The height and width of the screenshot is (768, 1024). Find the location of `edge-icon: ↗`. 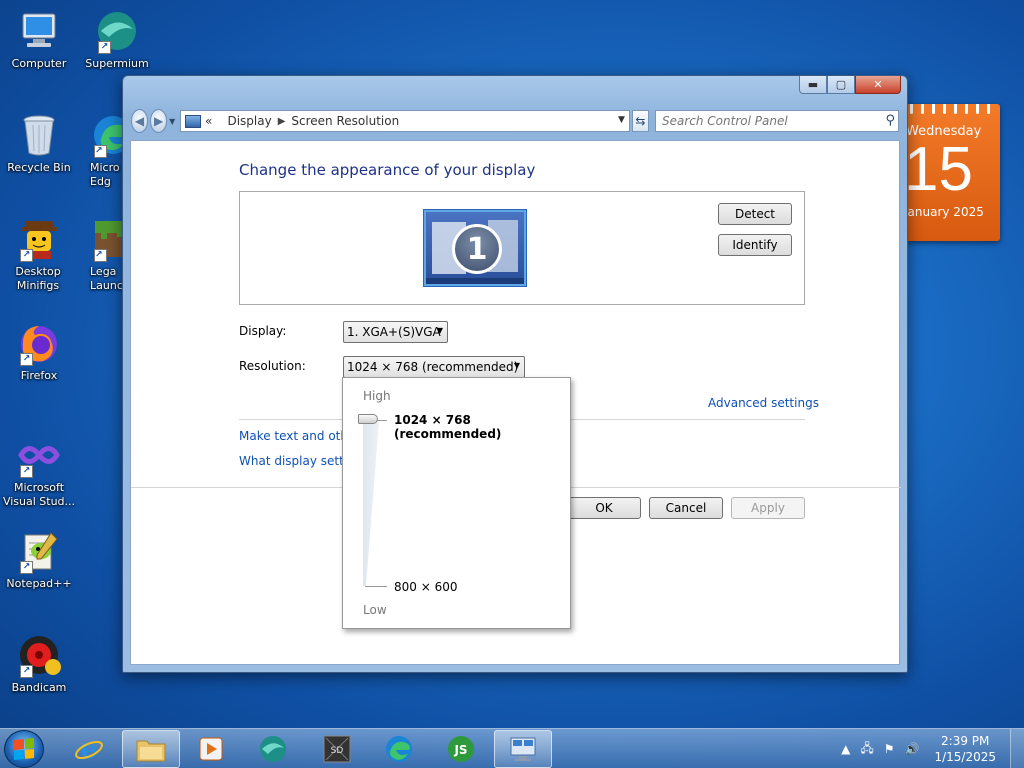

edge-icon: ↗ is located at coordinates (107, 135).